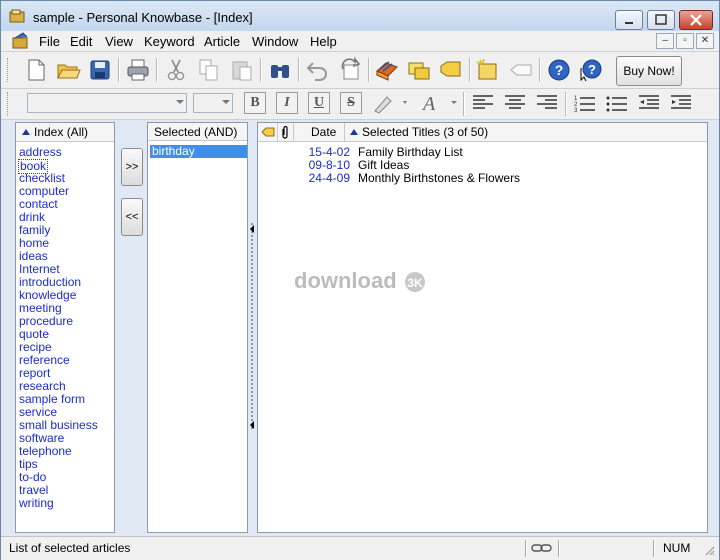 The height and width of the screenshot is (560, 720). What do you see at coordinates (428, 104) in the screenshot?
I see `svg-text: A` at bounding box center [428, 104].